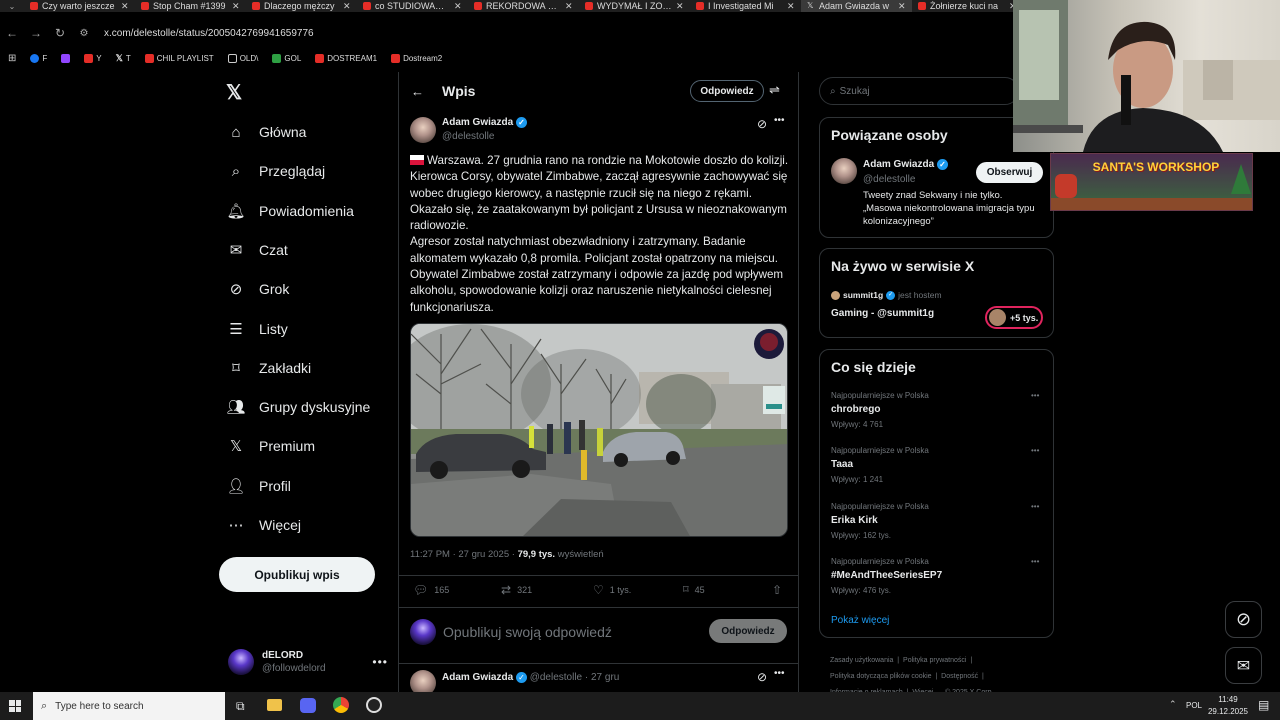  What do you see at coordinates (258, 289) in the screenshot?
I see `nav-item-4: ⊘ Grok` at bounding box center [258, 289].